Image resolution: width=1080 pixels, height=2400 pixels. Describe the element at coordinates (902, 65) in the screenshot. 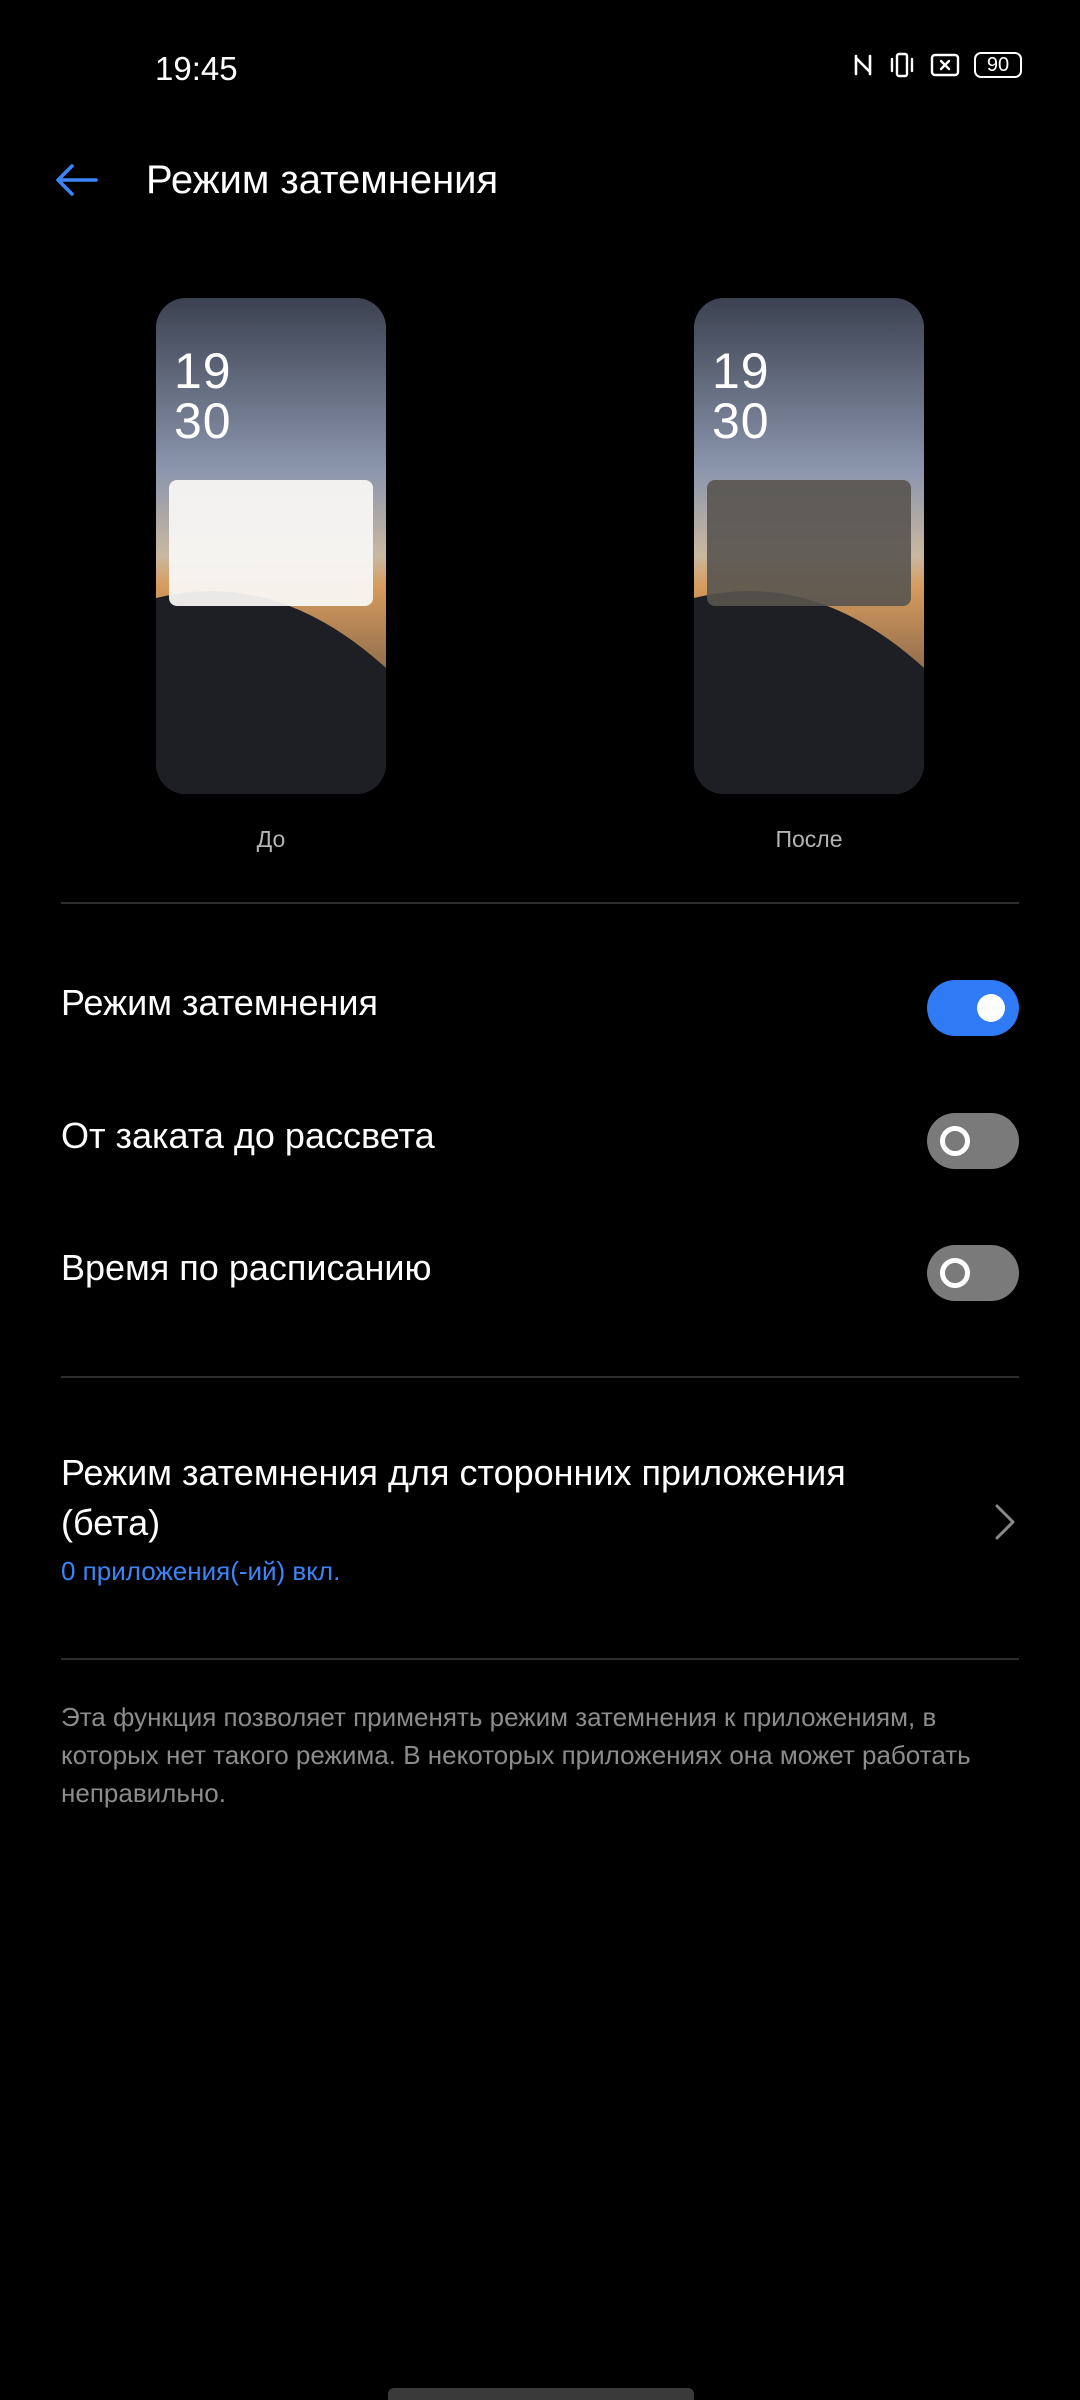

I see `vibrate-icon` at that location.